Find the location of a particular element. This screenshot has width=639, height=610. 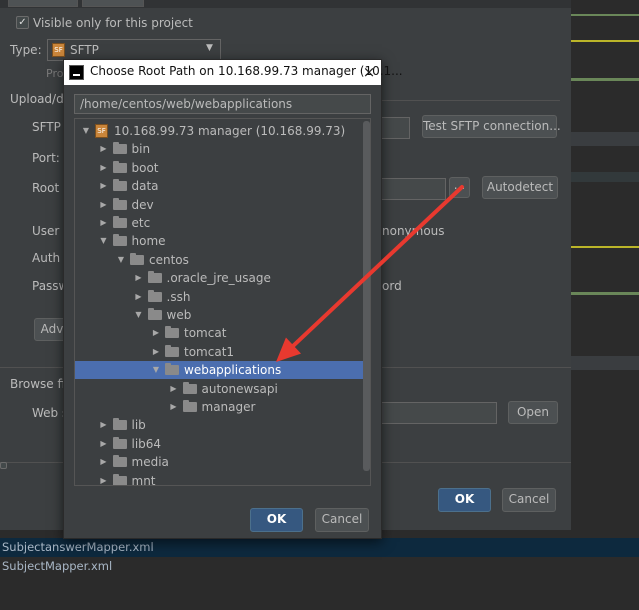

tree-node-selected: ▼ webapplications is located at coordinates (222, 370).